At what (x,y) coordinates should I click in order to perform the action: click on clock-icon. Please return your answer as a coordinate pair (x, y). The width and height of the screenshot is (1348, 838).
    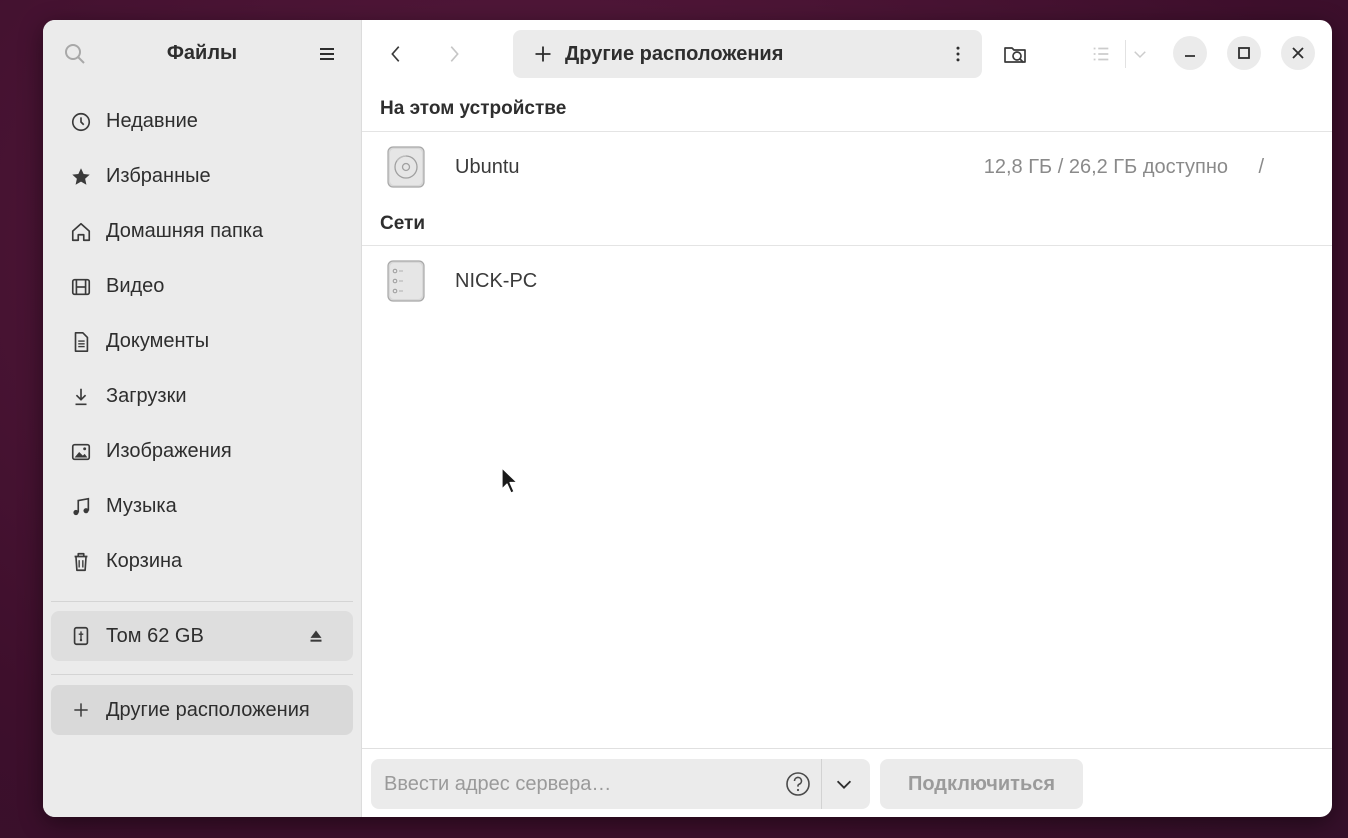
    Looking at the image, I should click on (81, 122).